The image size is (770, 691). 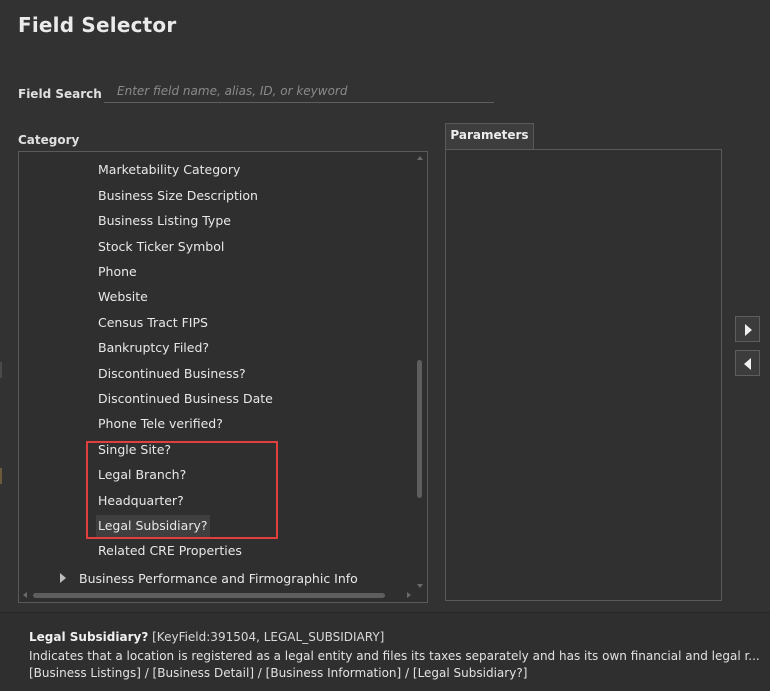 I want to click on remove-field-button, so click(x=747, y=363).